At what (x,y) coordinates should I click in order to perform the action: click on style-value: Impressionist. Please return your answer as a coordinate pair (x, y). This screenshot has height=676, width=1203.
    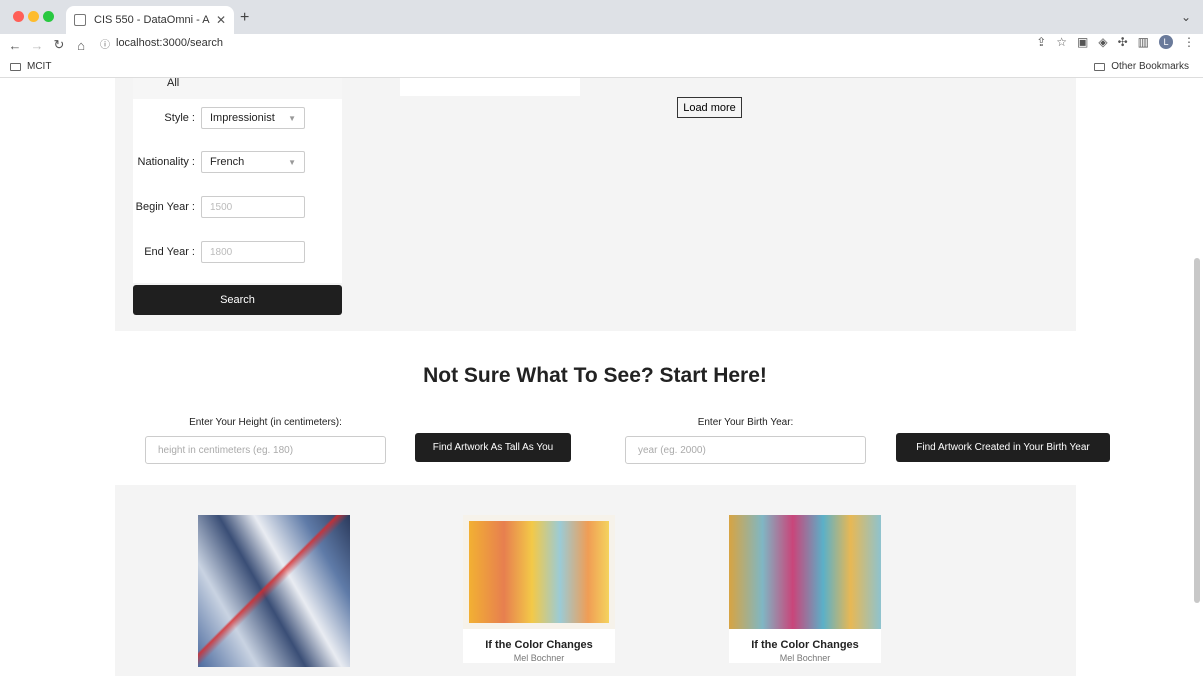
    Looking at the image, I should click on (242, 118).